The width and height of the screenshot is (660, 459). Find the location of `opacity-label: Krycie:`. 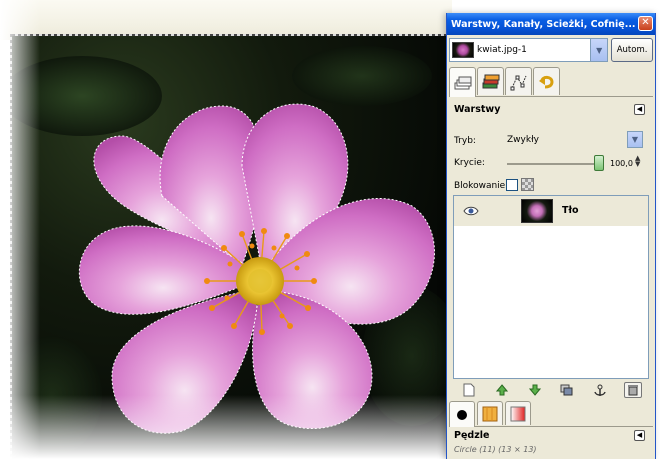

opacity-label: Krycie: is located at coordinates (469, 163).